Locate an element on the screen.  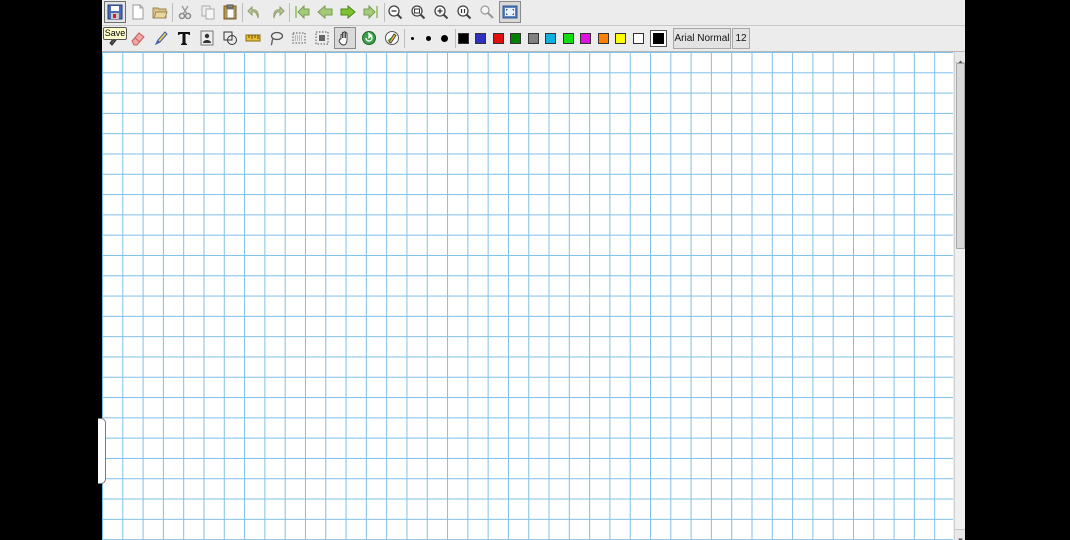
lasso-tool-button is located at coordinates (276, 38).